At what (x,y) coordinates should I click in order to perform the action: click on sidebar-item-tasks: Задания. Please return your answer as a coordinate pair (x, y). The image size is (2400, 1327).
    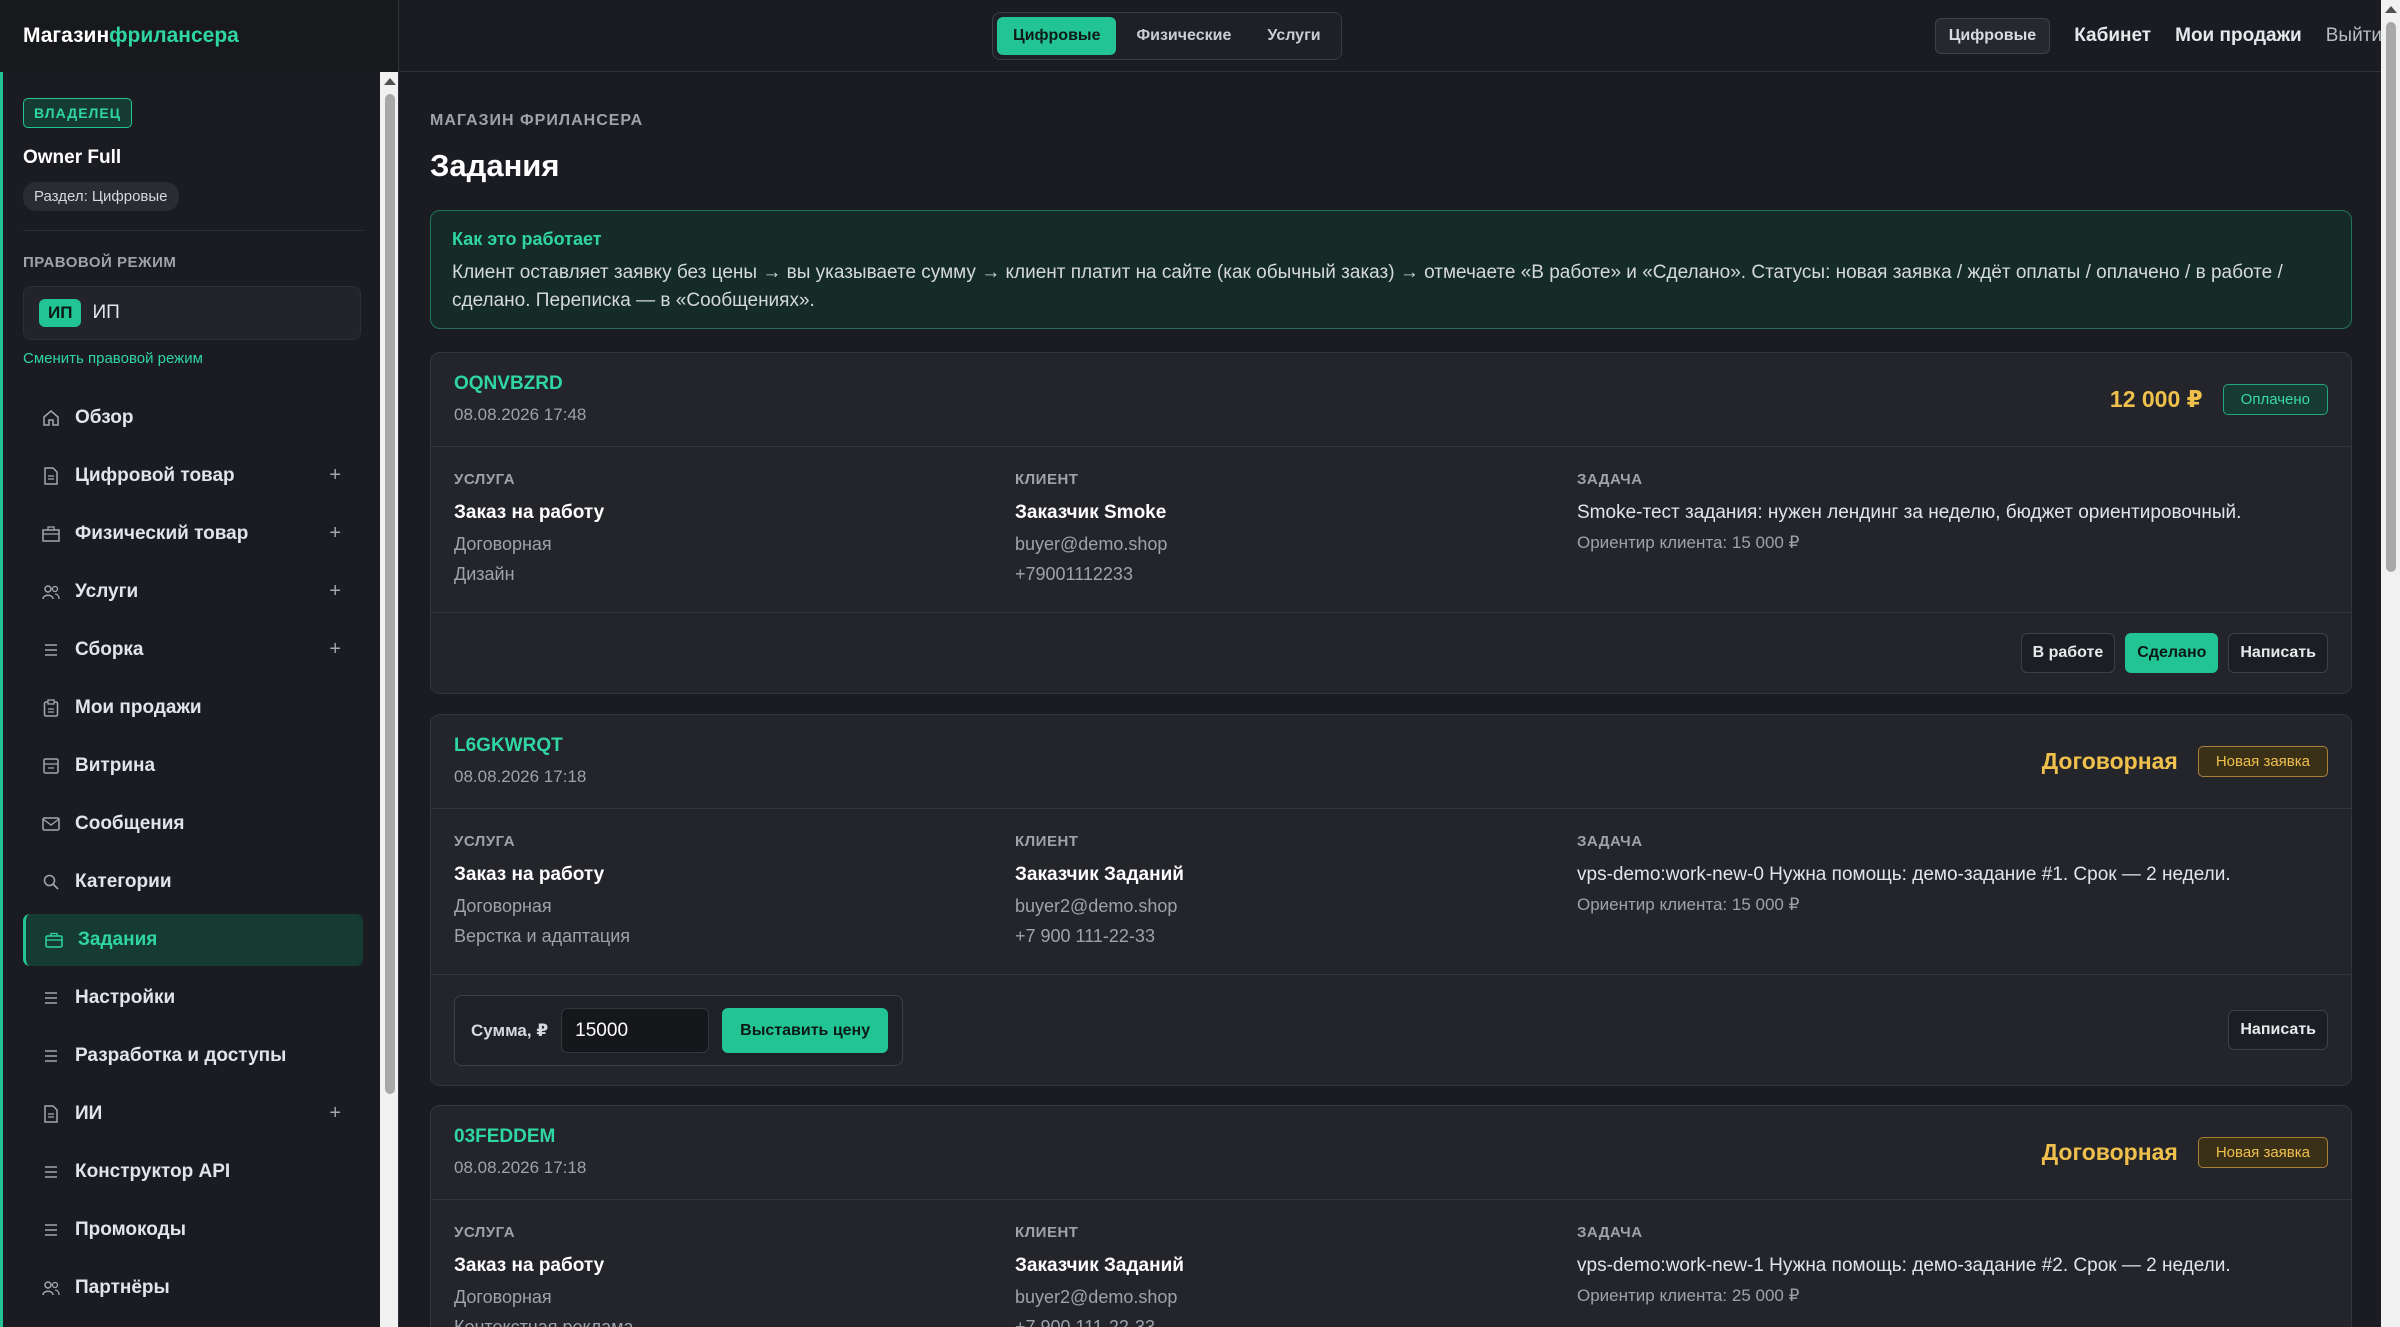
    Looking at the image, I should click on (193, 940).